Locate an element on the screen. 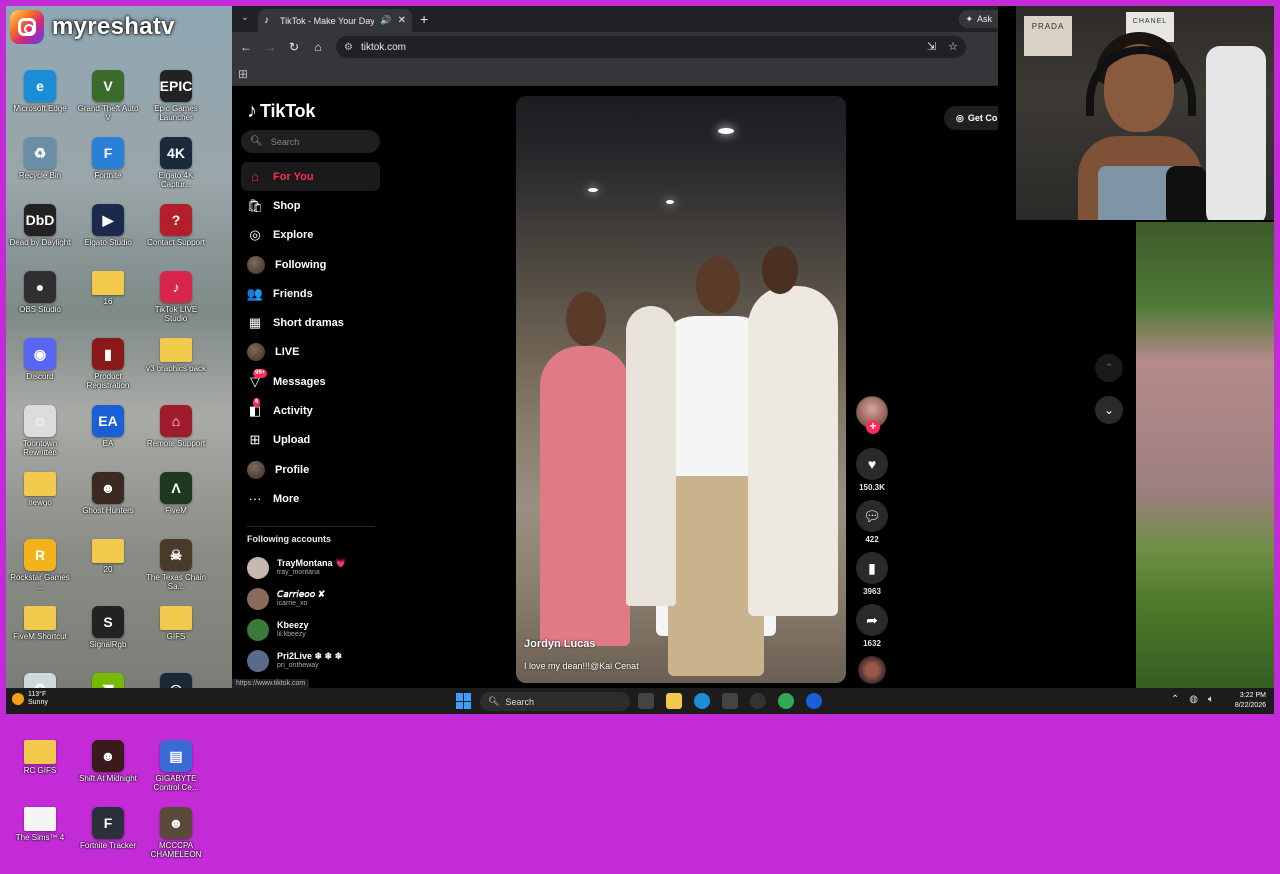 This screenshot has height=874, width=1280. chevron-up-icon: ⌃ is located at coordinates (1175, 699).